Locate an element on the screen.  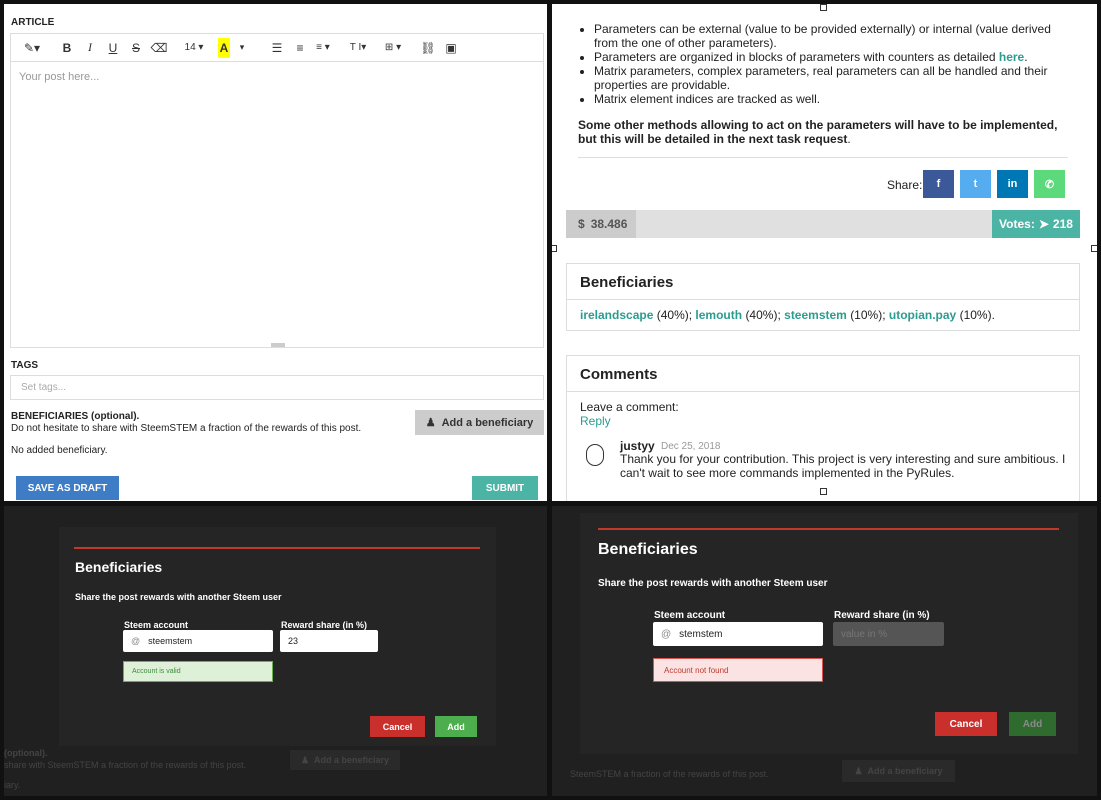
magic-wand-icon: ✎▾ is located at coordinates (32, 48).